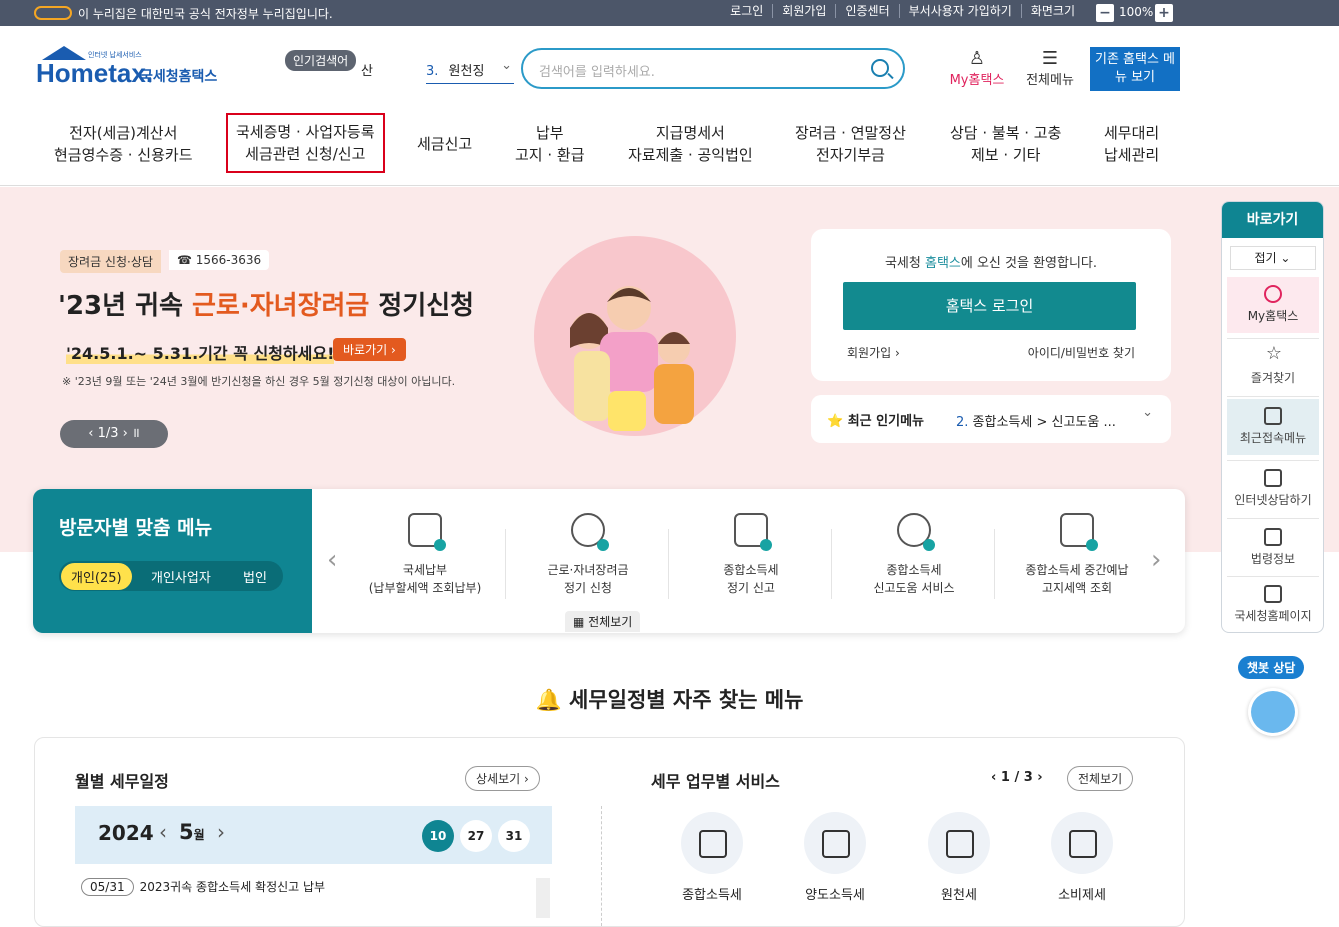 This screenshot has height=927, width=1339. What do you see at coordinates (603, 621) in the screenshot?
I see `view-all-button: ▦ 전체보기` at bounding box center [603, 621].